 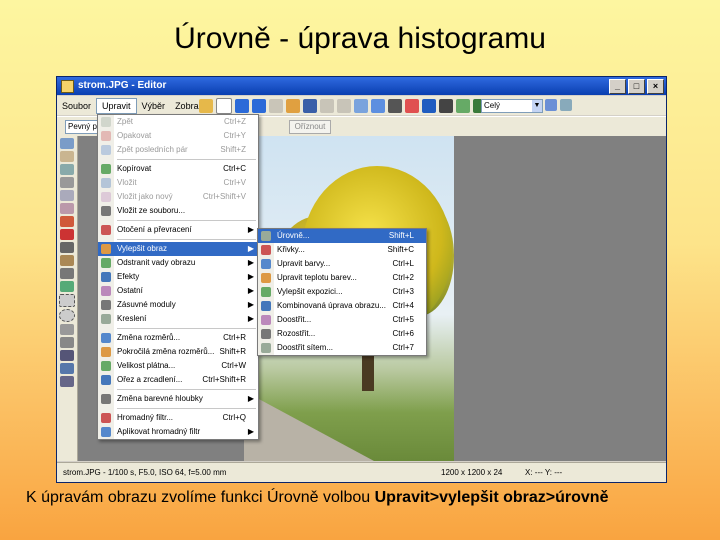 What do you see at coordinates (360, 38) in the screenshot?
I see `slide-title: Úrovně - úprava histogramu` at bounding box center [360, 38].